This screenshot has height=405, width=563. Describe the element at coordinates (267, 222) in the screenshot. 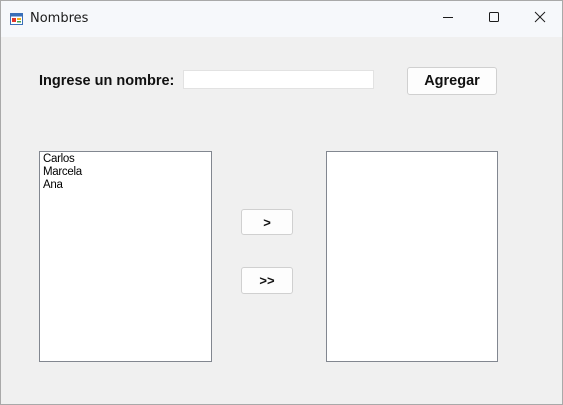

I see `move-one-button: >` at that location.